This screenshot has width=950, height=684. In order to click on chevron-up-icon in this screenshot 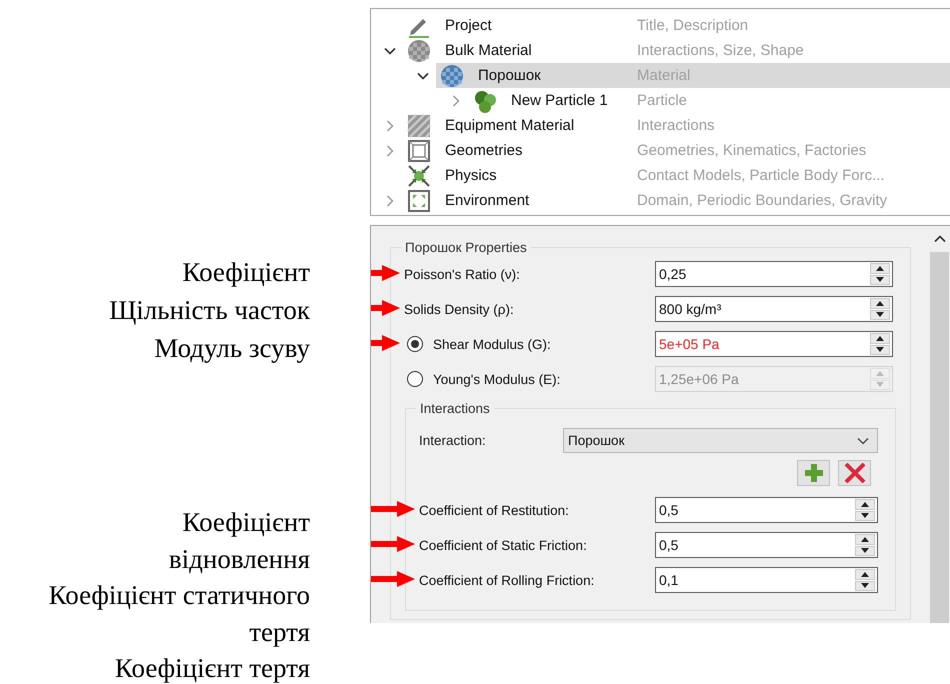, I will do `click(940, 239)`.